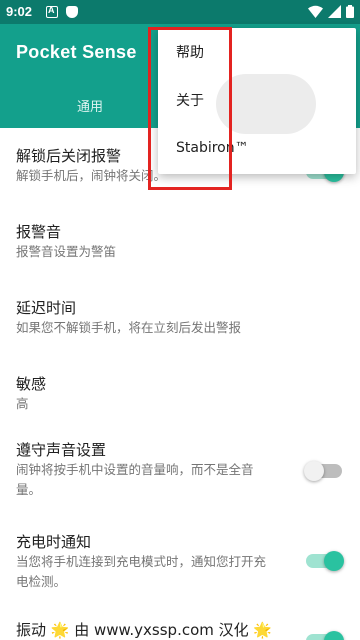  Describe the element at coordinates (76, 52) in the screenshot. I see `app-title: Pocket Sense` at that location.